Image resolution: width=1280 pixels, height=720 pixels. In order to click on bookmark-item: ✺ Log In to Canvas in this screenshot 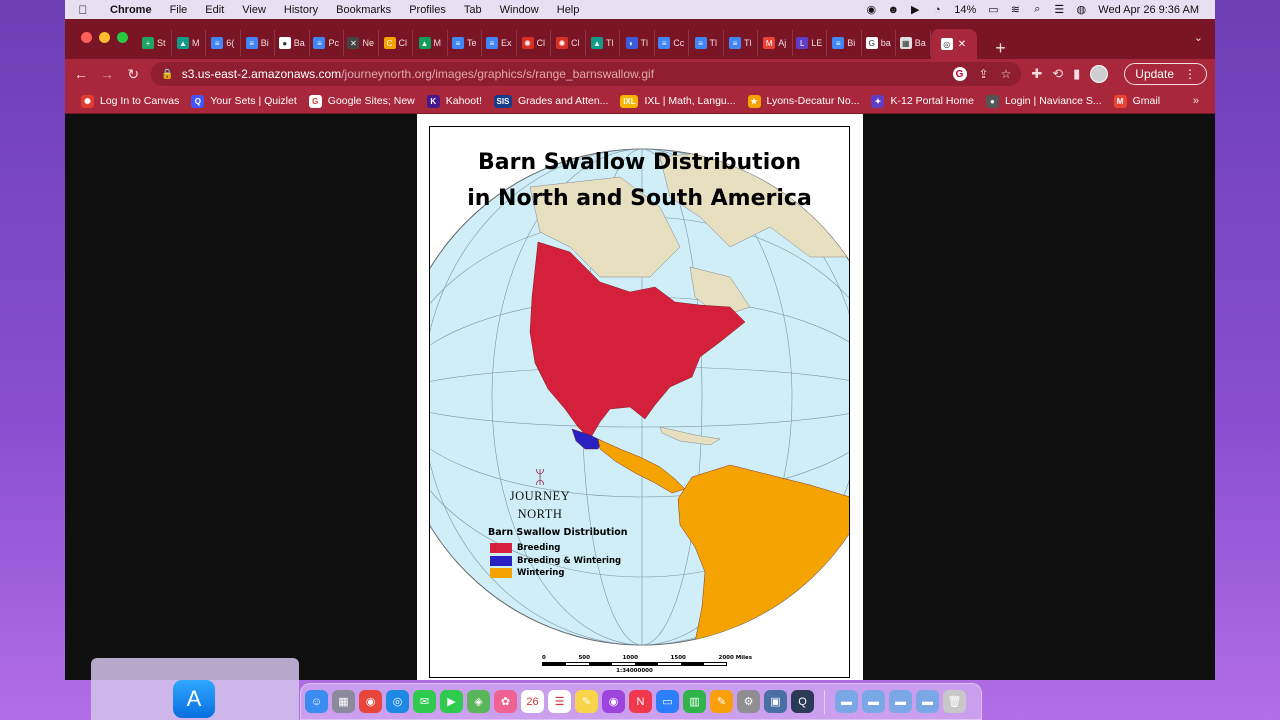, I will do `click(130, 101)`.